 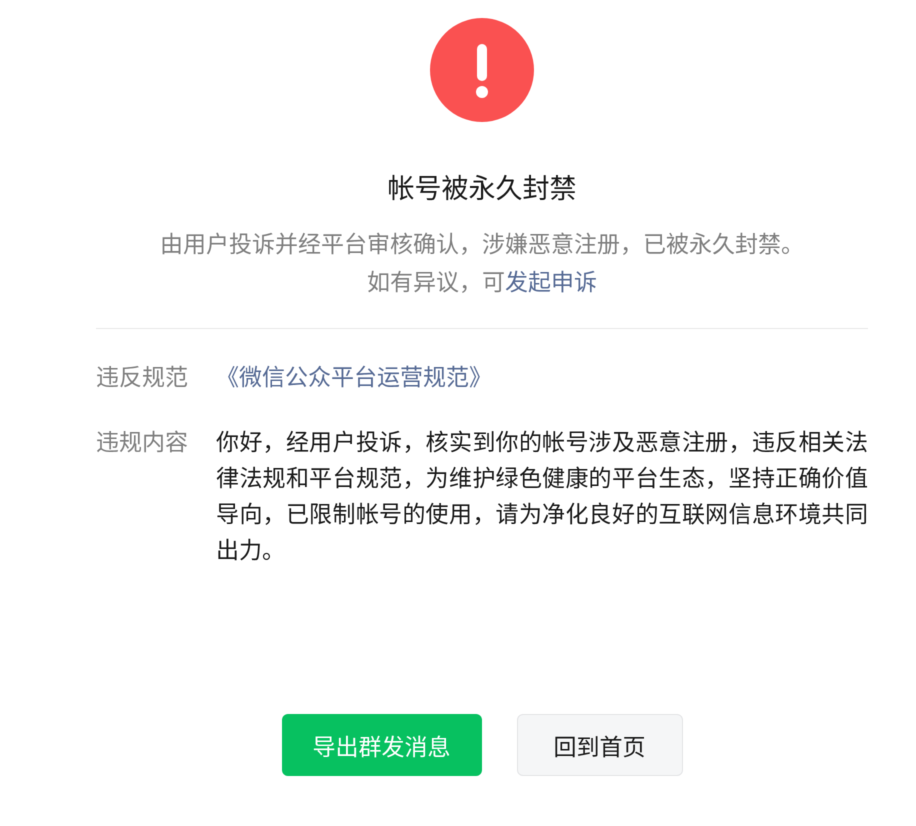 What do you see at coordinates (599, 745) in the screenshot?
I see `home-button: 回到首页` at bounding box center [599, 745].